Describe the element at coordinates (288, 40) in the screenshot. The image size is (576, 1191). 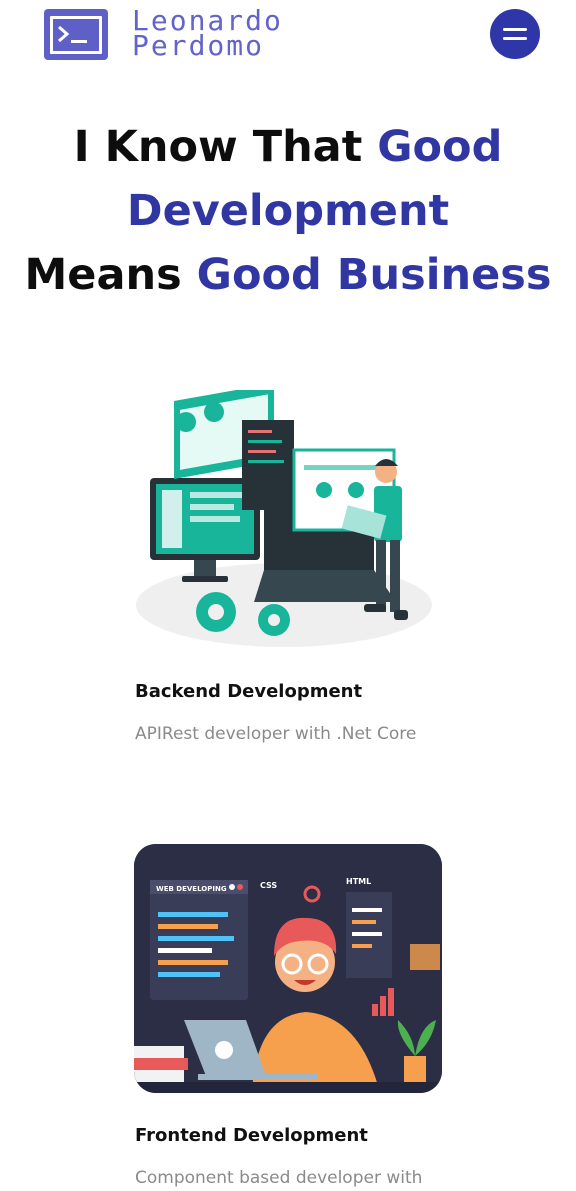
I see `site-header: Leonardo Perdomo` at that location.